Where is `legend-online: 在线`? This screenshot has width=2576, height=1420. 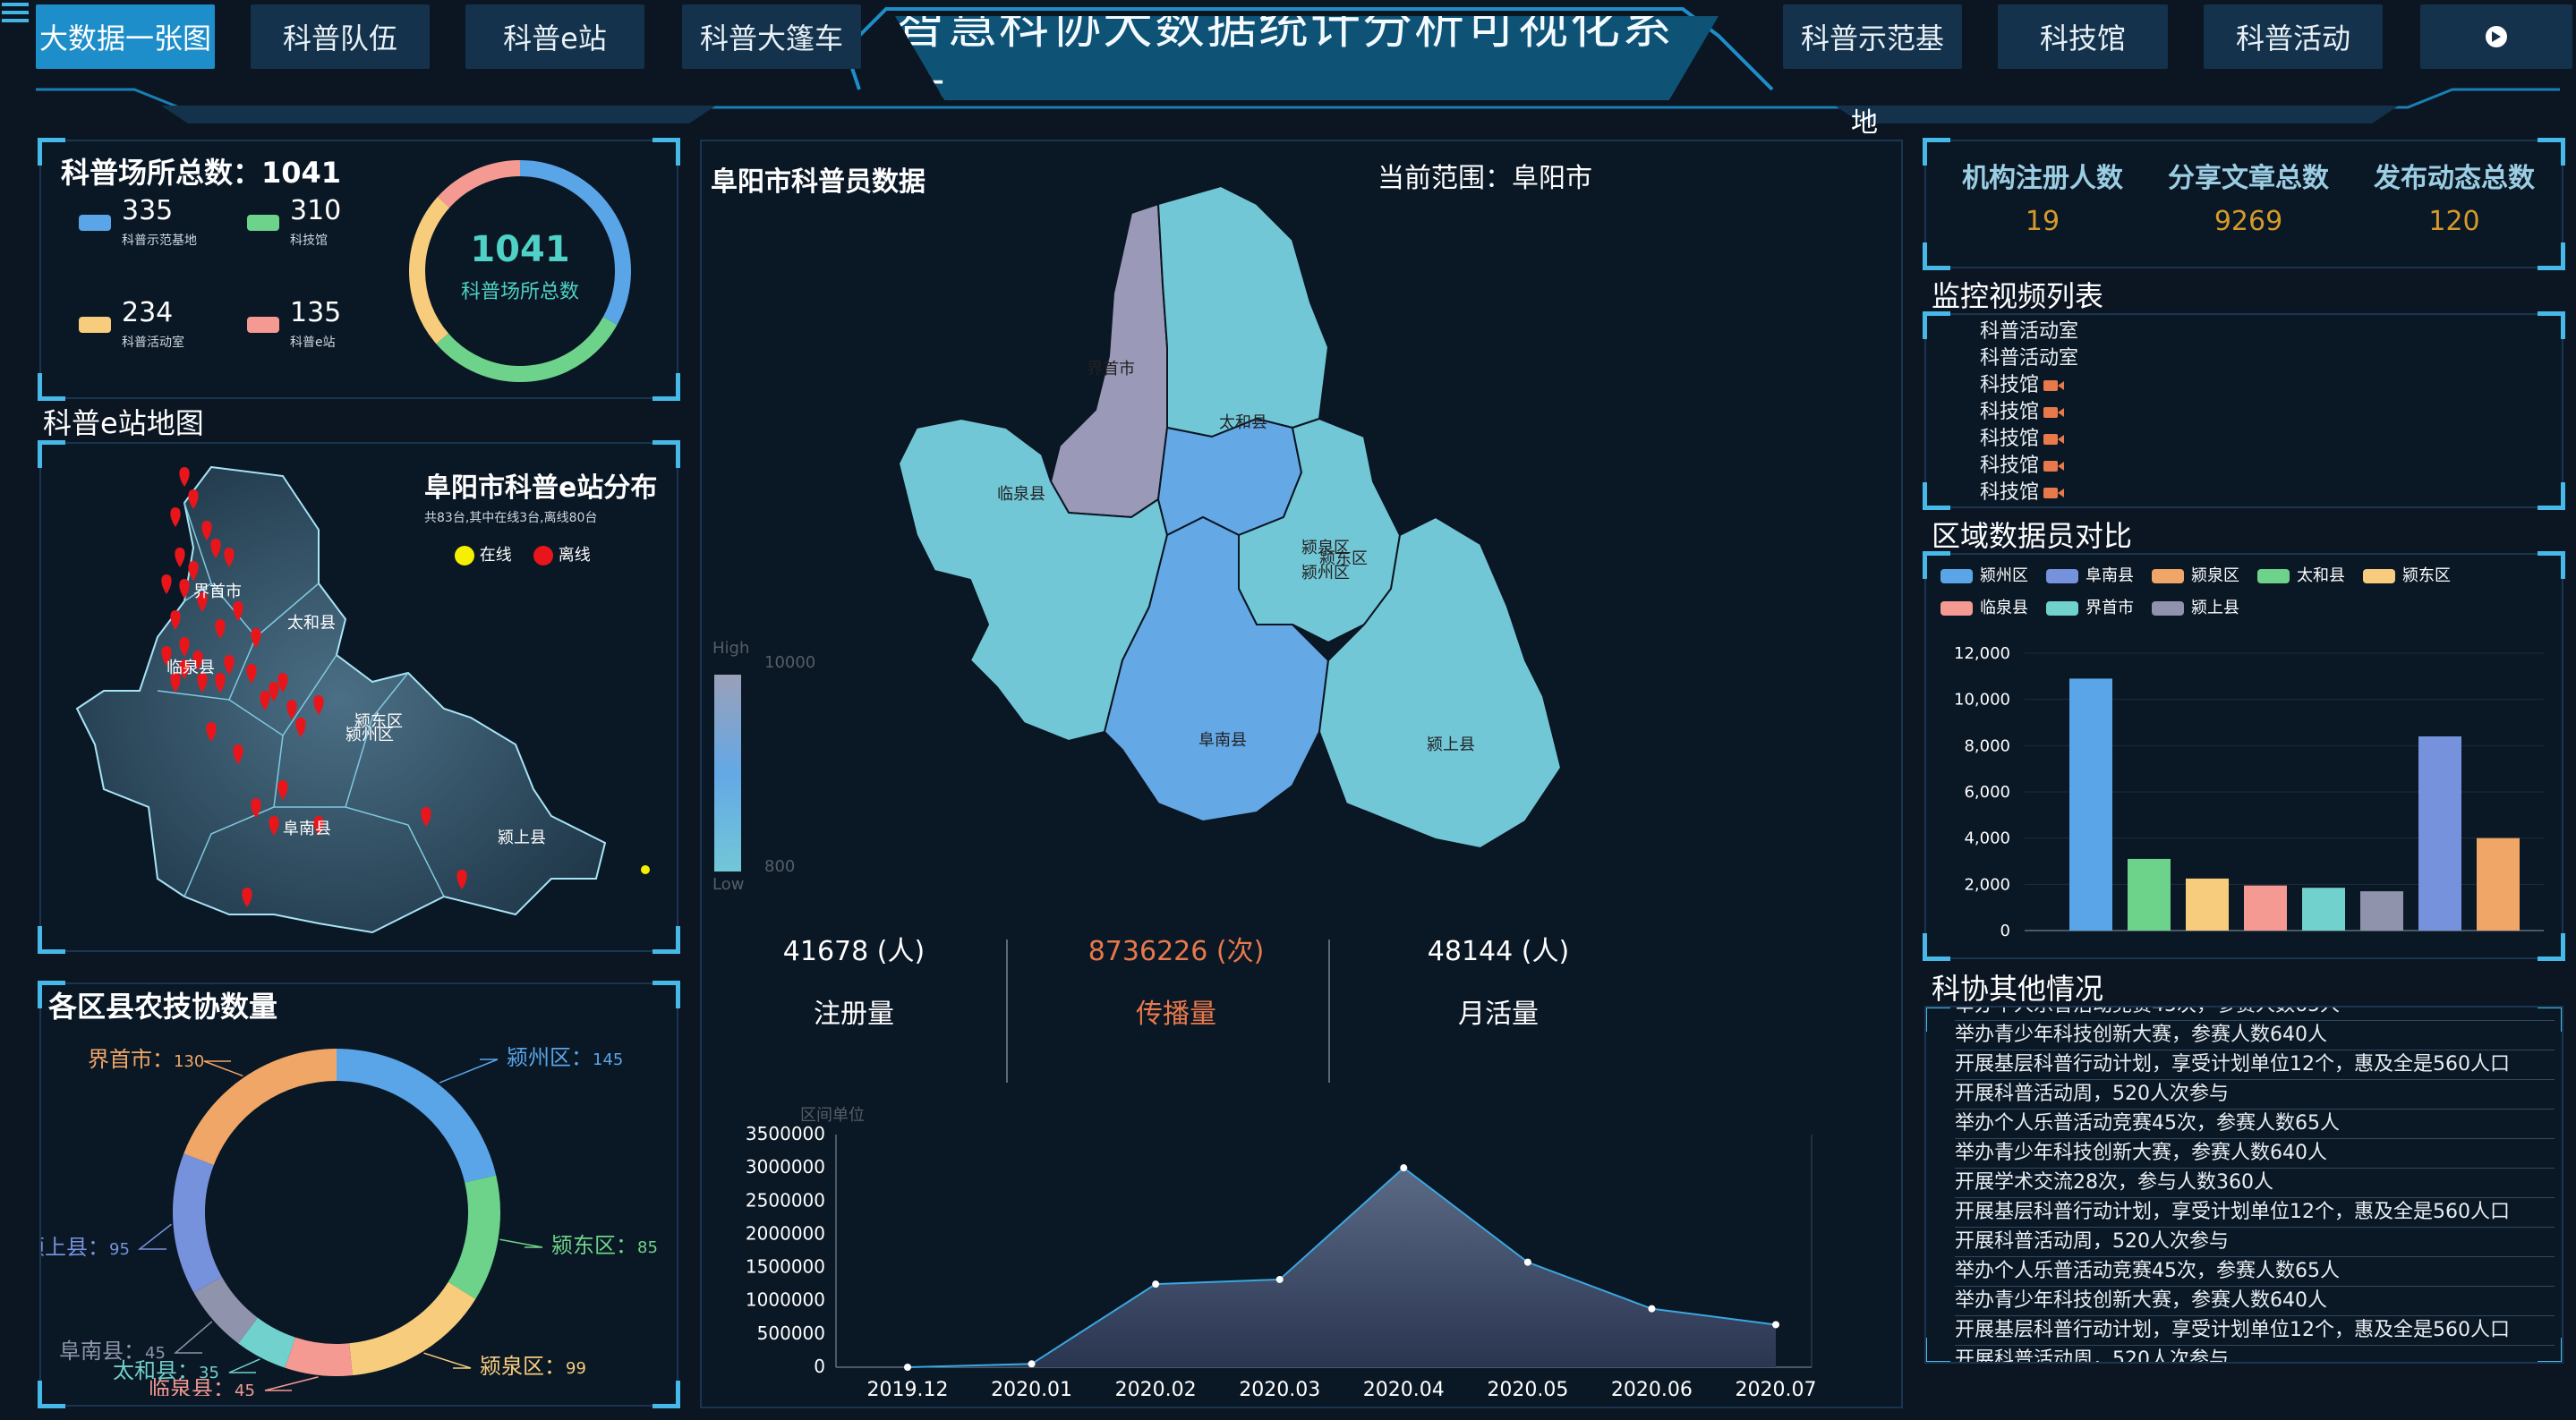
legend-online: 在线 is located at coordinates (483, 553).